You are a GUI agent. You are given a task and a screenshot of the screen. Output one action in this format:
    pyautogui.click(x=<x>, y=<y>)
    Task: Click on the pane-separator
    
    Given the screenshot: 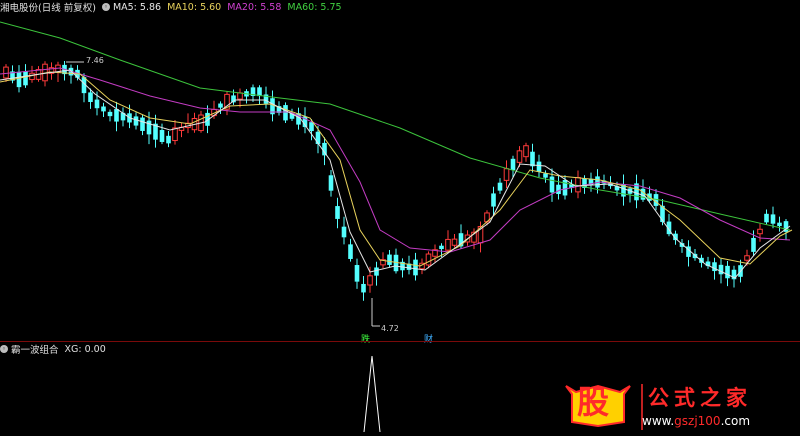 What is the action you would take?
    pyautogui.click(x=400, y=341)
    